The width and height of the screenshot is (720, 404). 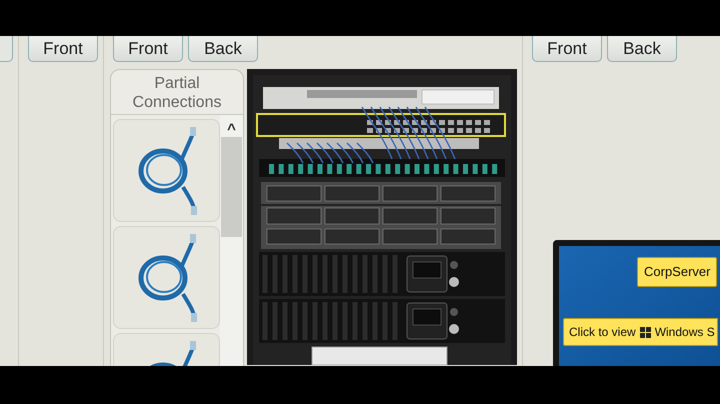 What do you see at coordinates (231, 187) in the screenshot?
I see `scroll-thumb` at bounding box center [231, 187].